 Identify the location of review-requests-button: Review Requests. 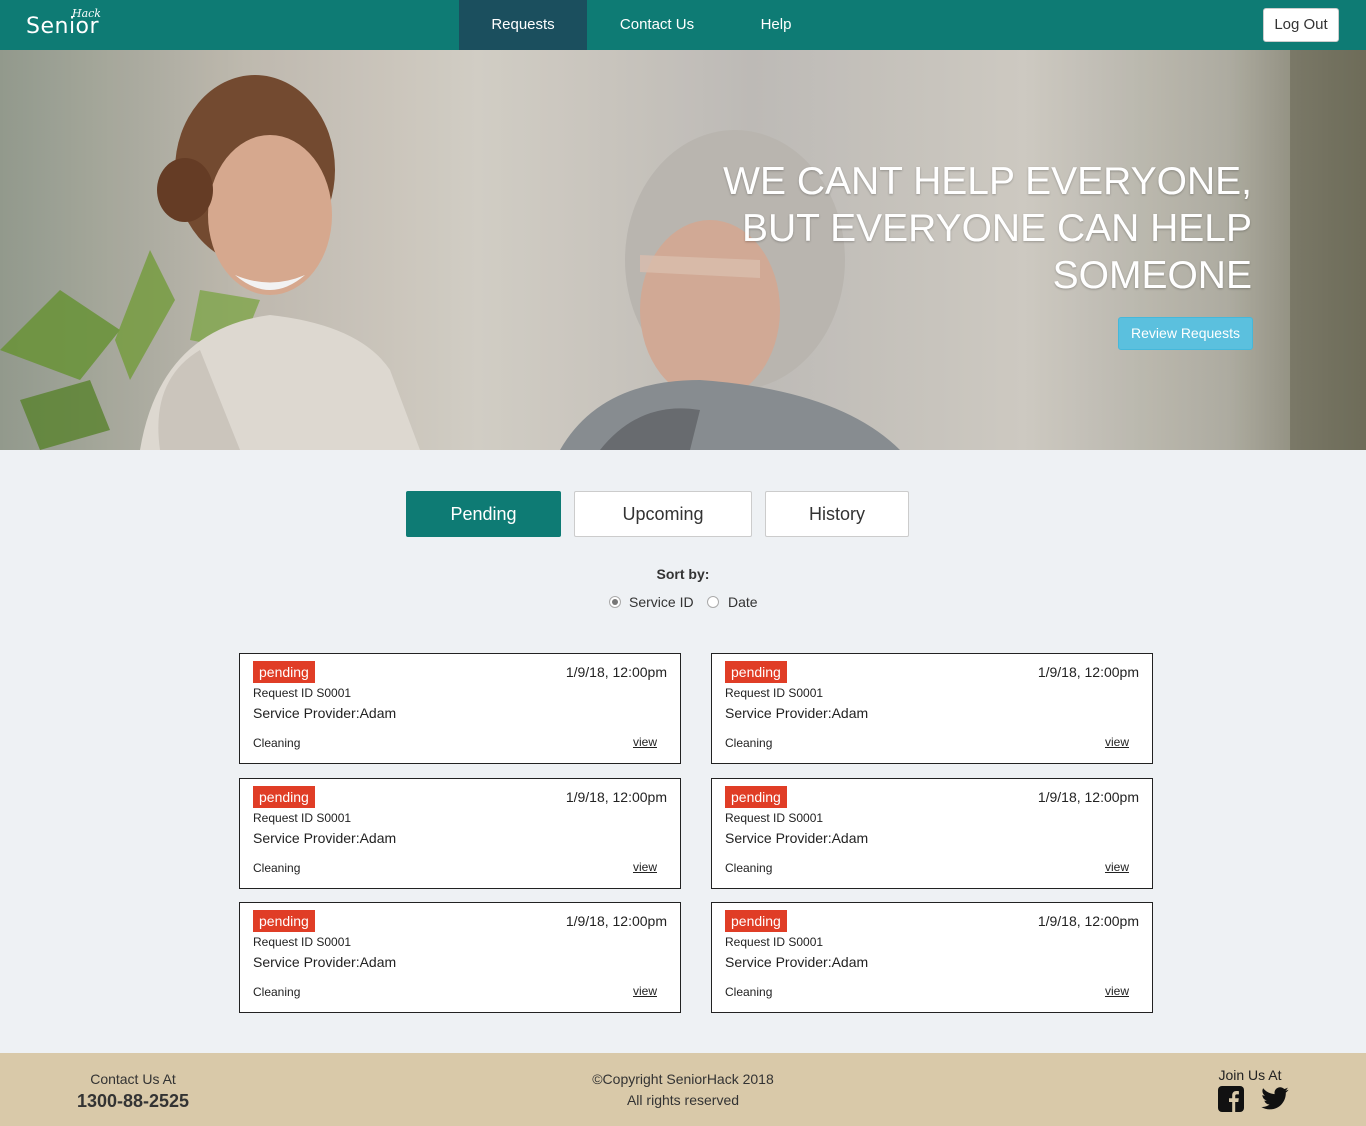
(1185, 333).